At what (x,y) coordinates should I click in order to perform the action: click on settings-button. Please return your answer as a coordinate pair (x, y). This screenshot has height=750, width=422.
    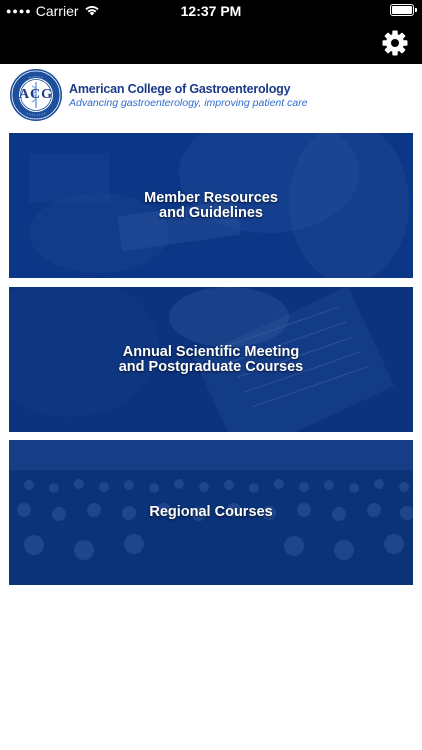
    Looking at the image, I should click on (395, 43).